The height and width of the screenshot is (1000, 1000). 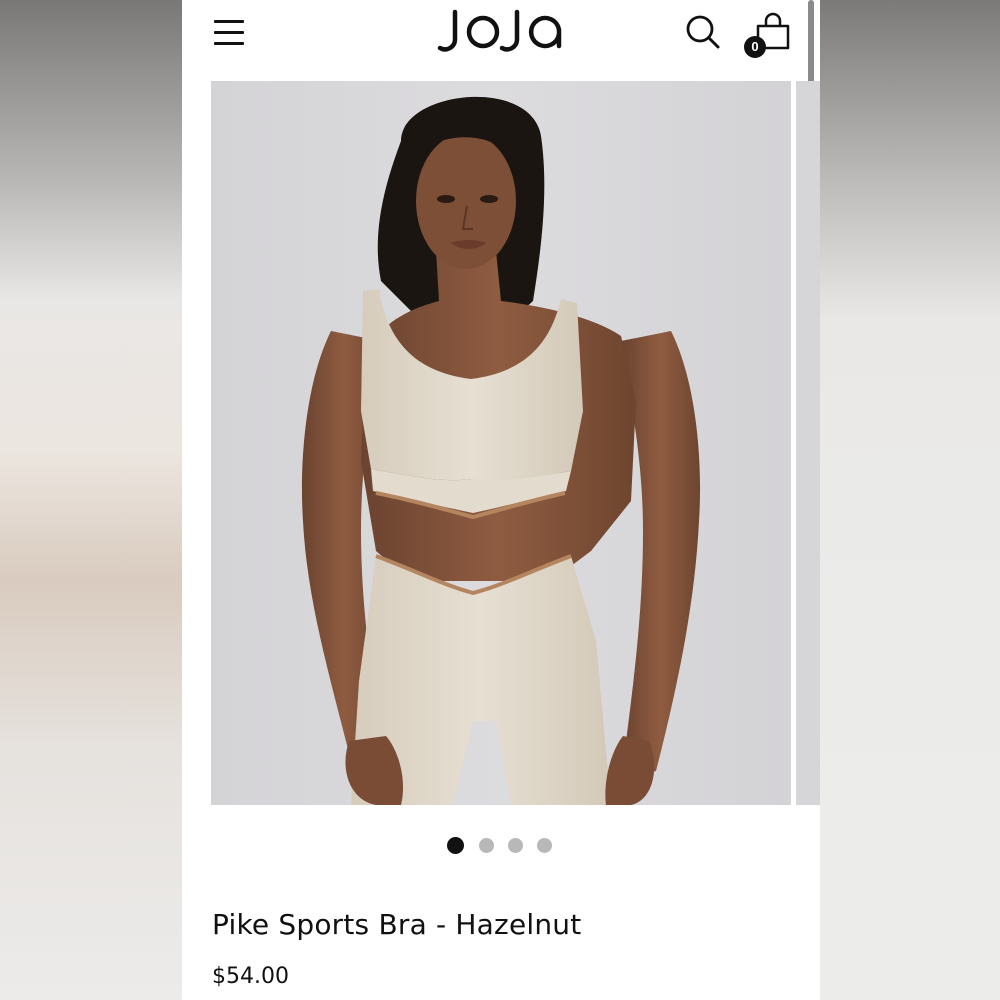 I want to click on product-price: $54.00, so click(x=250, y=976).